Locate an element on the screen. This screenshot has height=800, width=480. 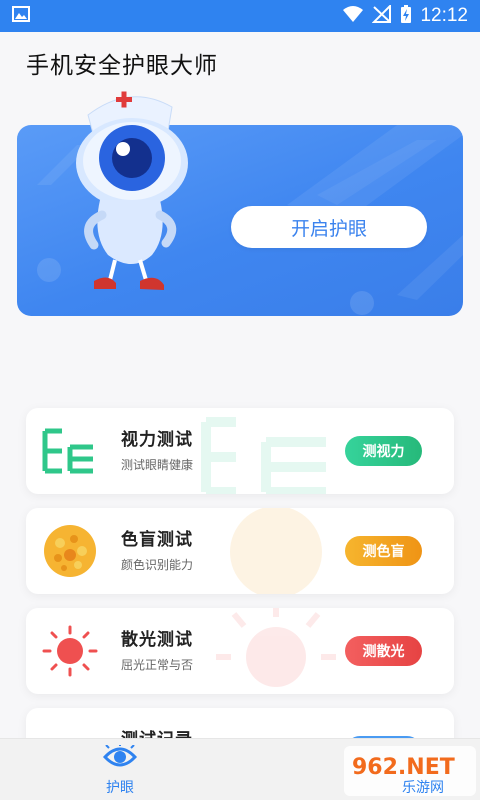
status-bar: 12:12 is located at coordinates (240, 16).